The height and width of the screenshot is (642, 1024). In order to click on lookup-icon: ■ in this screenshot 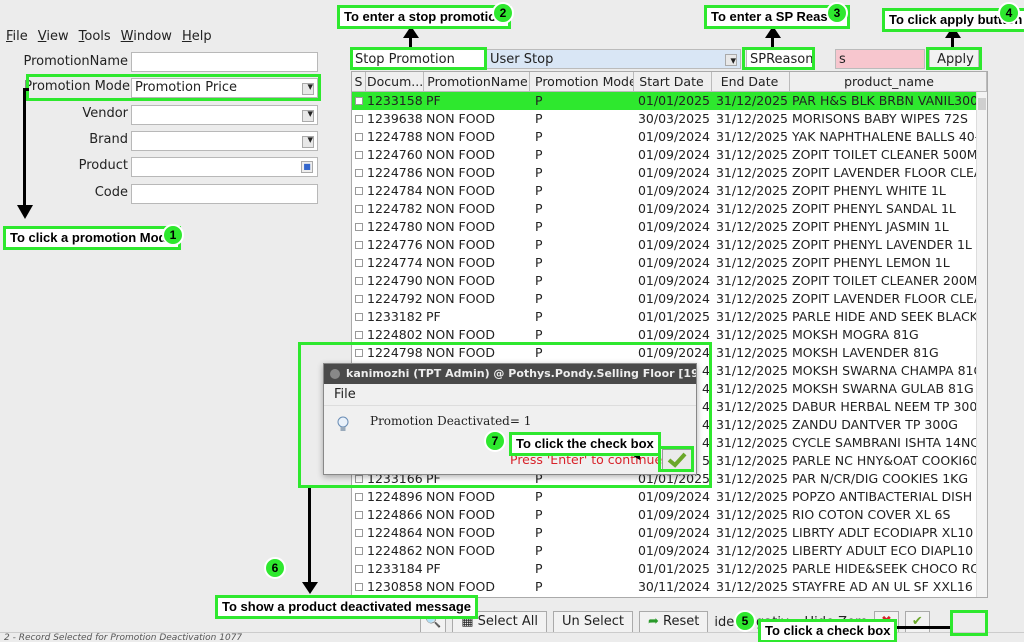, I will do `click(307, 167)`.